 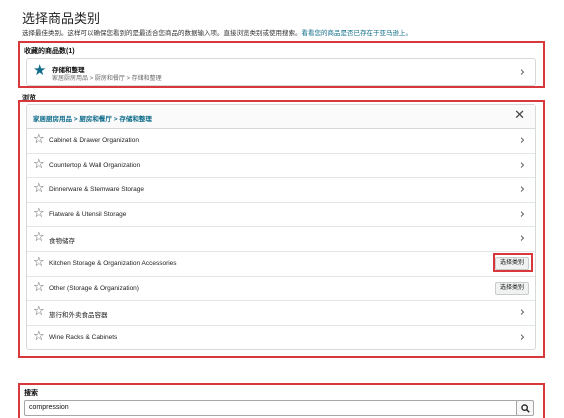 What do you see at coordinates (513, 262) in the screenshot?
I see `select-button-highlight` at bounding box center [513, 262].